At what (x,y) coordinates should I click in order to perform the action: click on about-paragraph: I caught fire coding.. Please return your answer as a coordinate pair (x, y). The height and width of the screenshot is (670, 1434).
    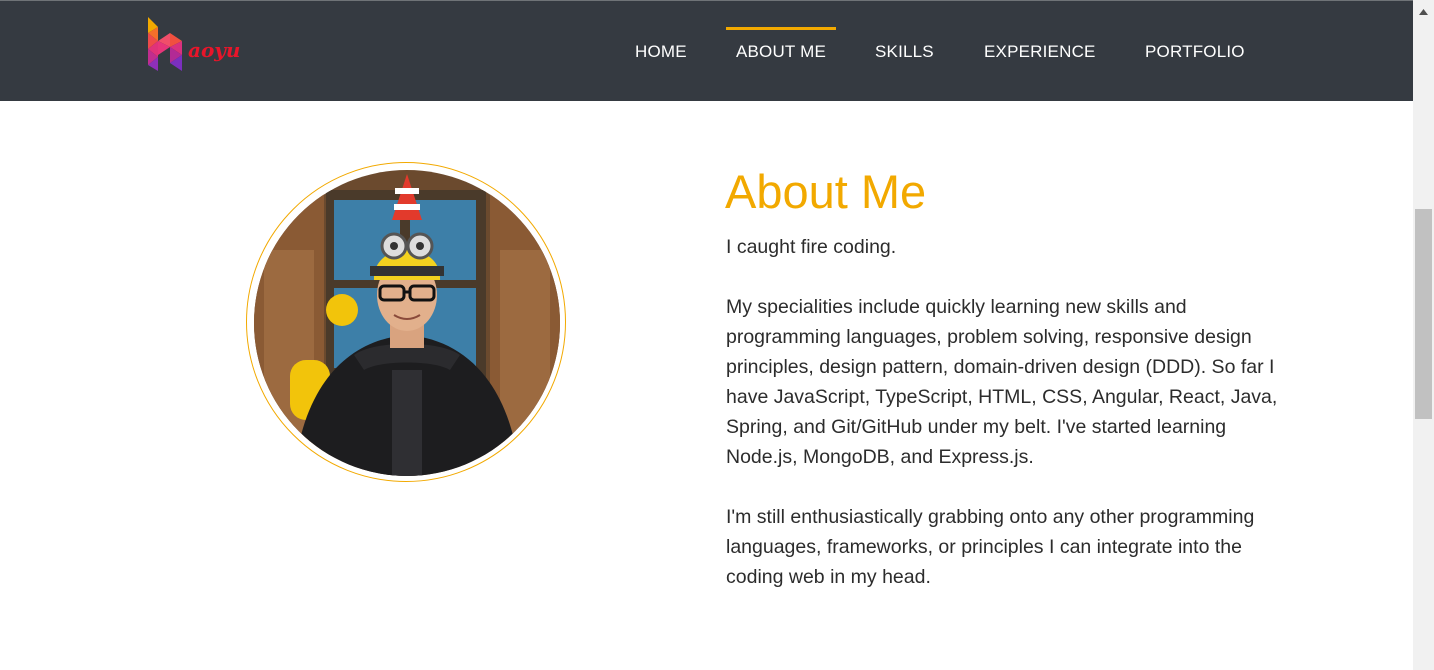
    Looking at the image, I should click on (811, 247).